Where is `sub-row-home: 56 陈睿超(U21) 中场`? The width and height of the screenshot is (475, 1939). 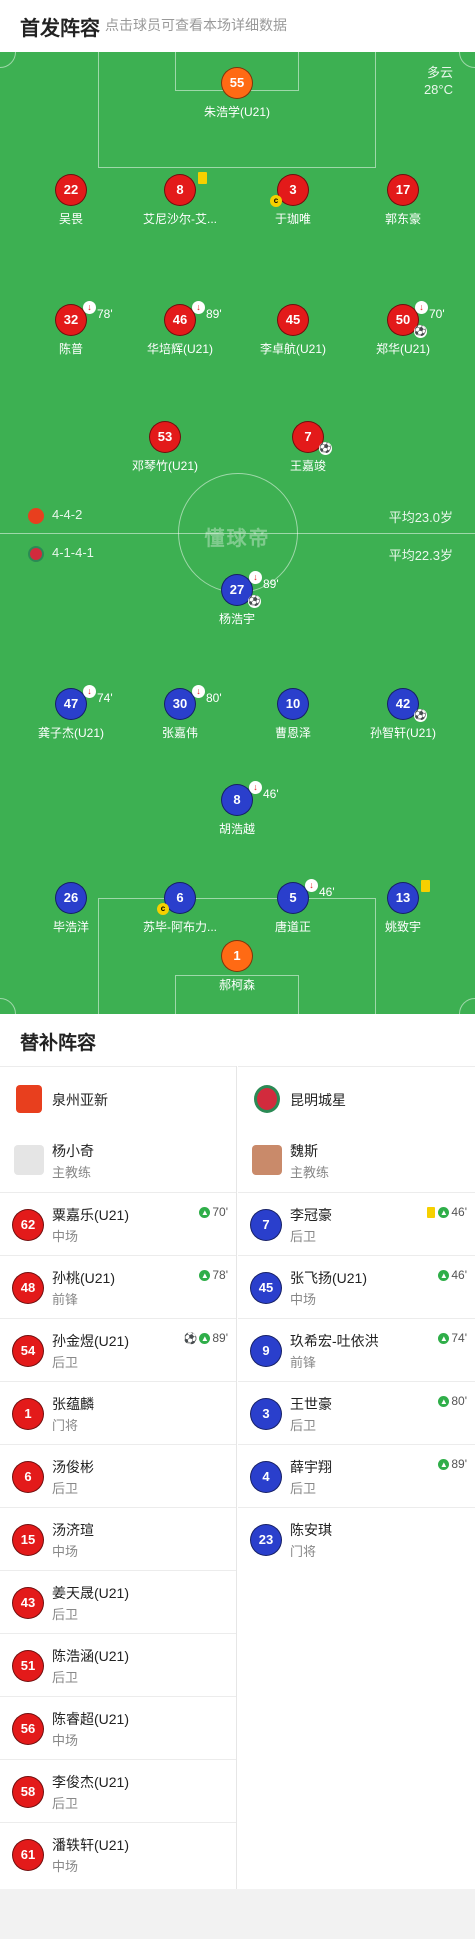
sub-row-home: 56 陈睿超(U21) 中场 is located at coordinates (118, 1727).